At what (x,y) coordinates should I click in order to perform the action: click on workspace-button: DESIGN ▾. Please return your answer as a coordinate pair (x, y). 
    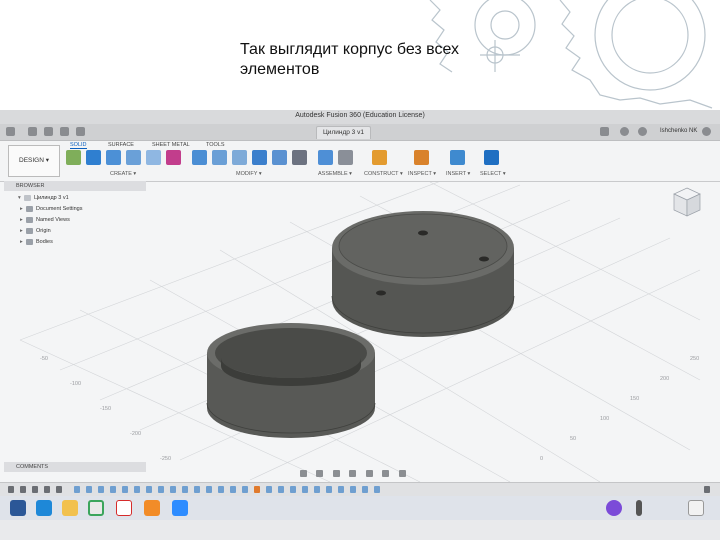
    Looking at the image, I should click on (34, 161).